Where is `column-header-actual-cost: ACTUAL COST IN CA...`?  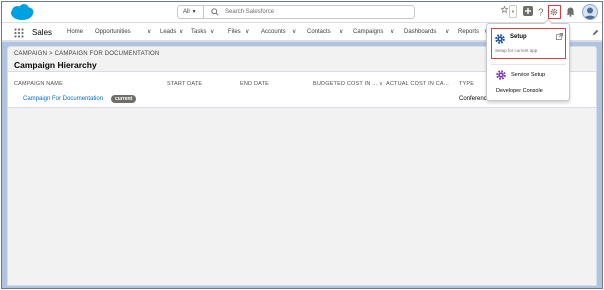
column-header-actual-cost: ACTUAL COST IN CA... is located at coordinates (417, 84).